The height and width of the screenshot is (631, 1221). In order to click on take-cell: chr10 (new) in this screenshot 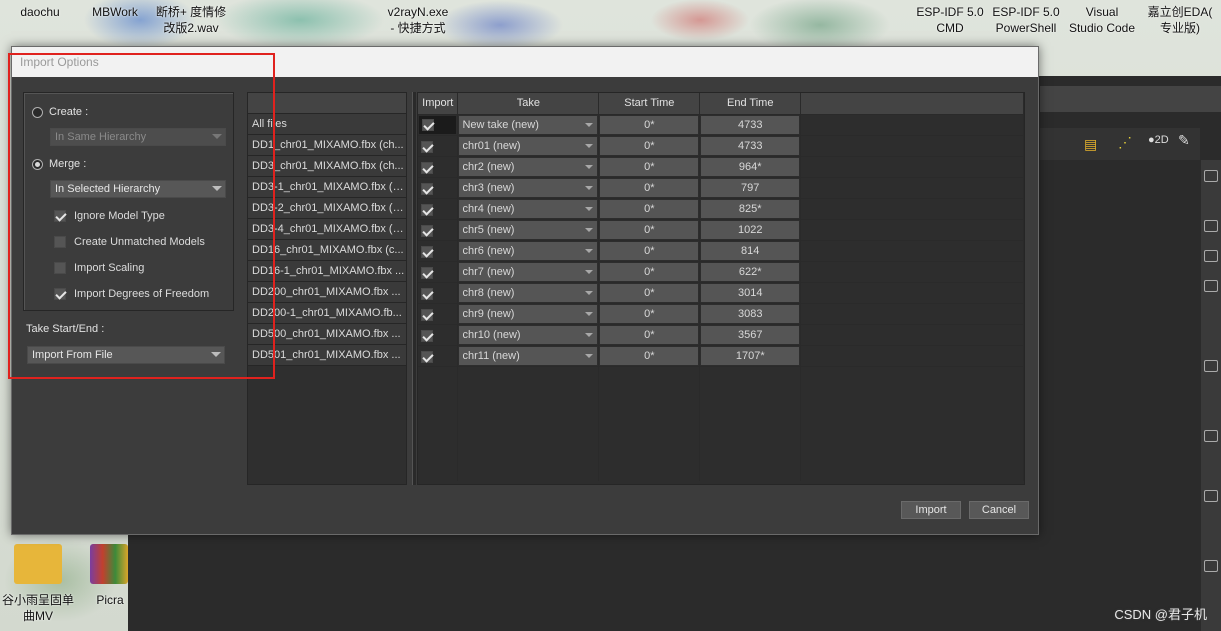, I will do `click(528, 335)`.